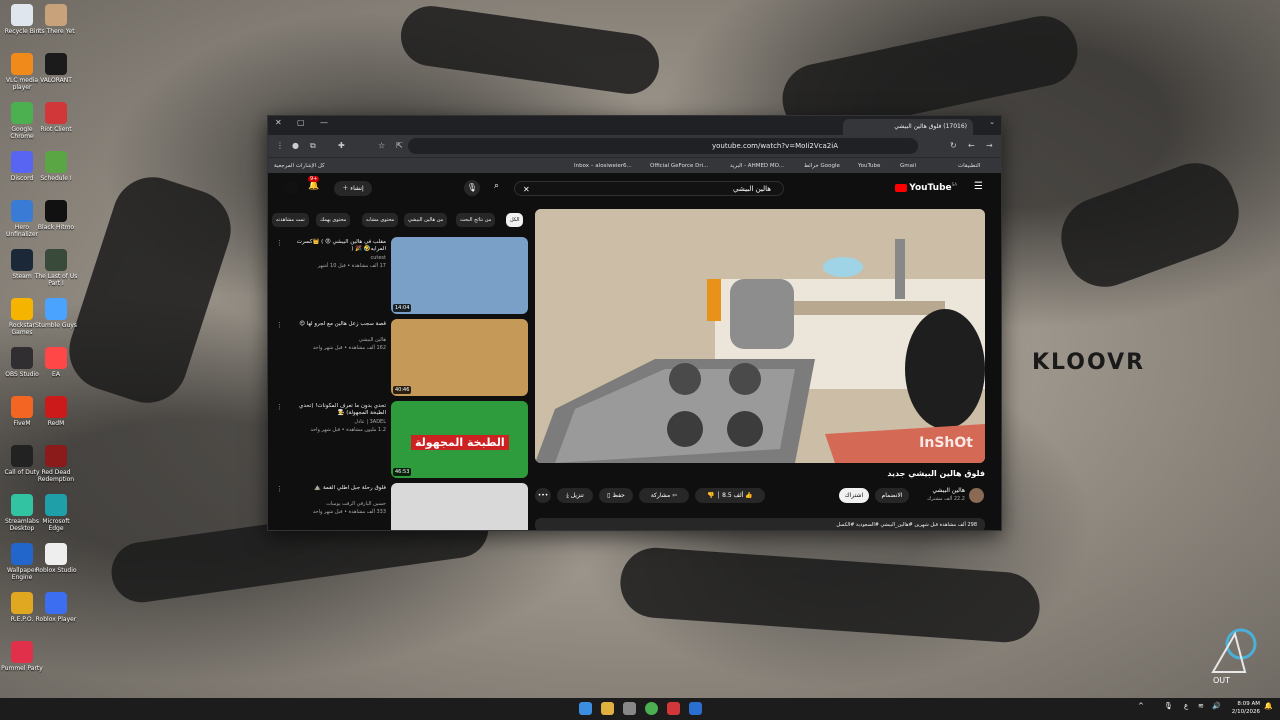 The height and width of the screenshot is (720, 1280). What do you see at coordinates (353, 188) in the screenshot?
I see `create-button: ＋ إنشاء` at bounding box center [353, 188].